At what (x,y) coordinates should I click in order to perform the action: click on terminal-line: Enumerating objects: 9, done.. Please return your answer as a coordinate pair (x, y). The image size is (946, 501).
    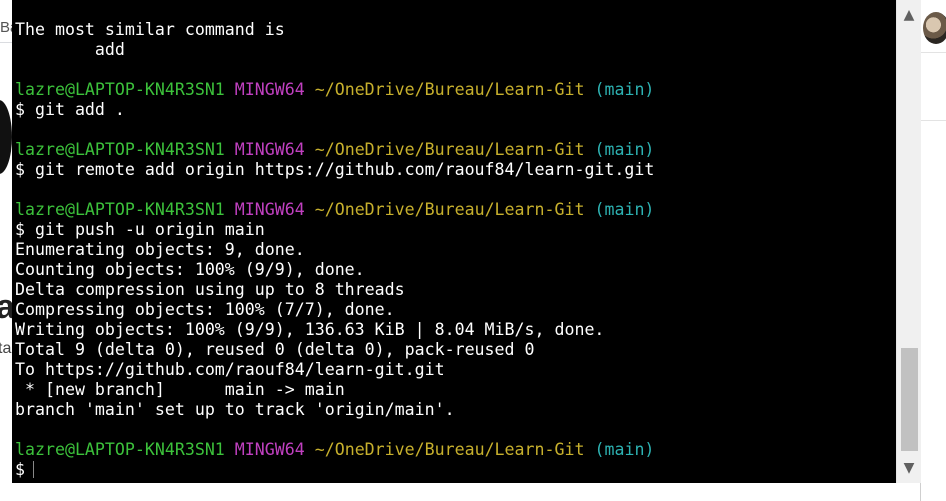
    Looking at the image, I should click on (452, 250).